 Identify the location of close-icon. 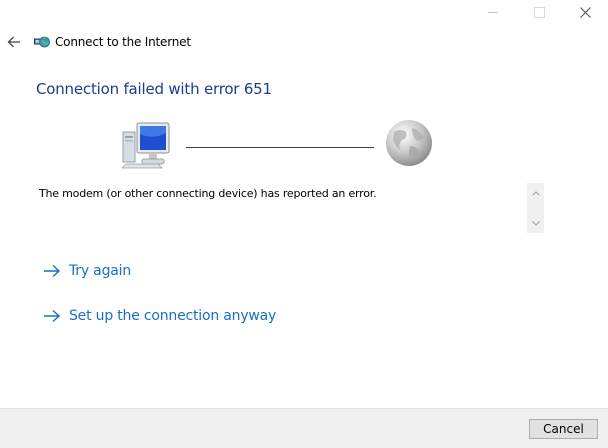
(585, 12).